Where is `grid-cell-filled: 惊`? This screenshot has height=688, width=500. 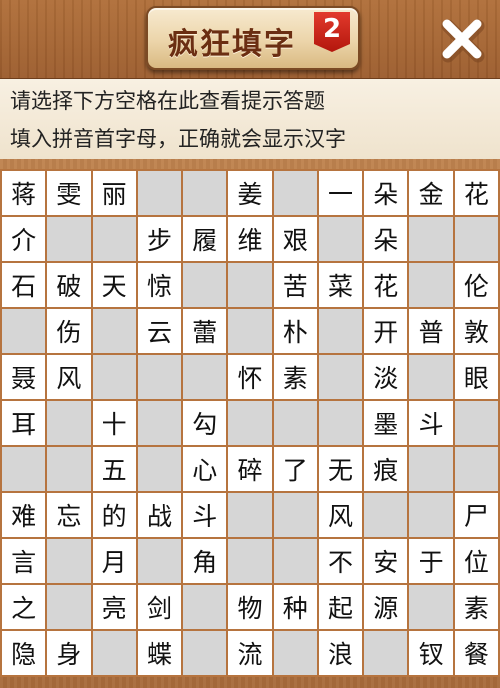
grid-cell-filled: 惊 is located at coordinates (159, 285).